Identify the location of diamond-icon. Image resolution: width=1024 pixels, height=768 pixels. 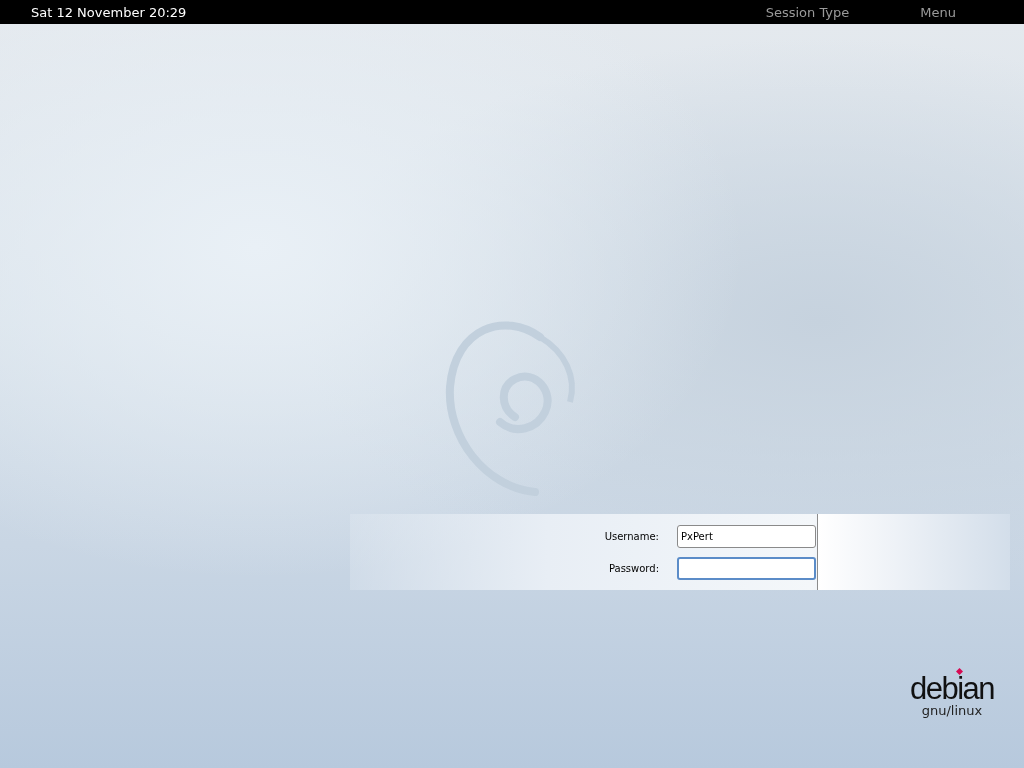
(959, 671).